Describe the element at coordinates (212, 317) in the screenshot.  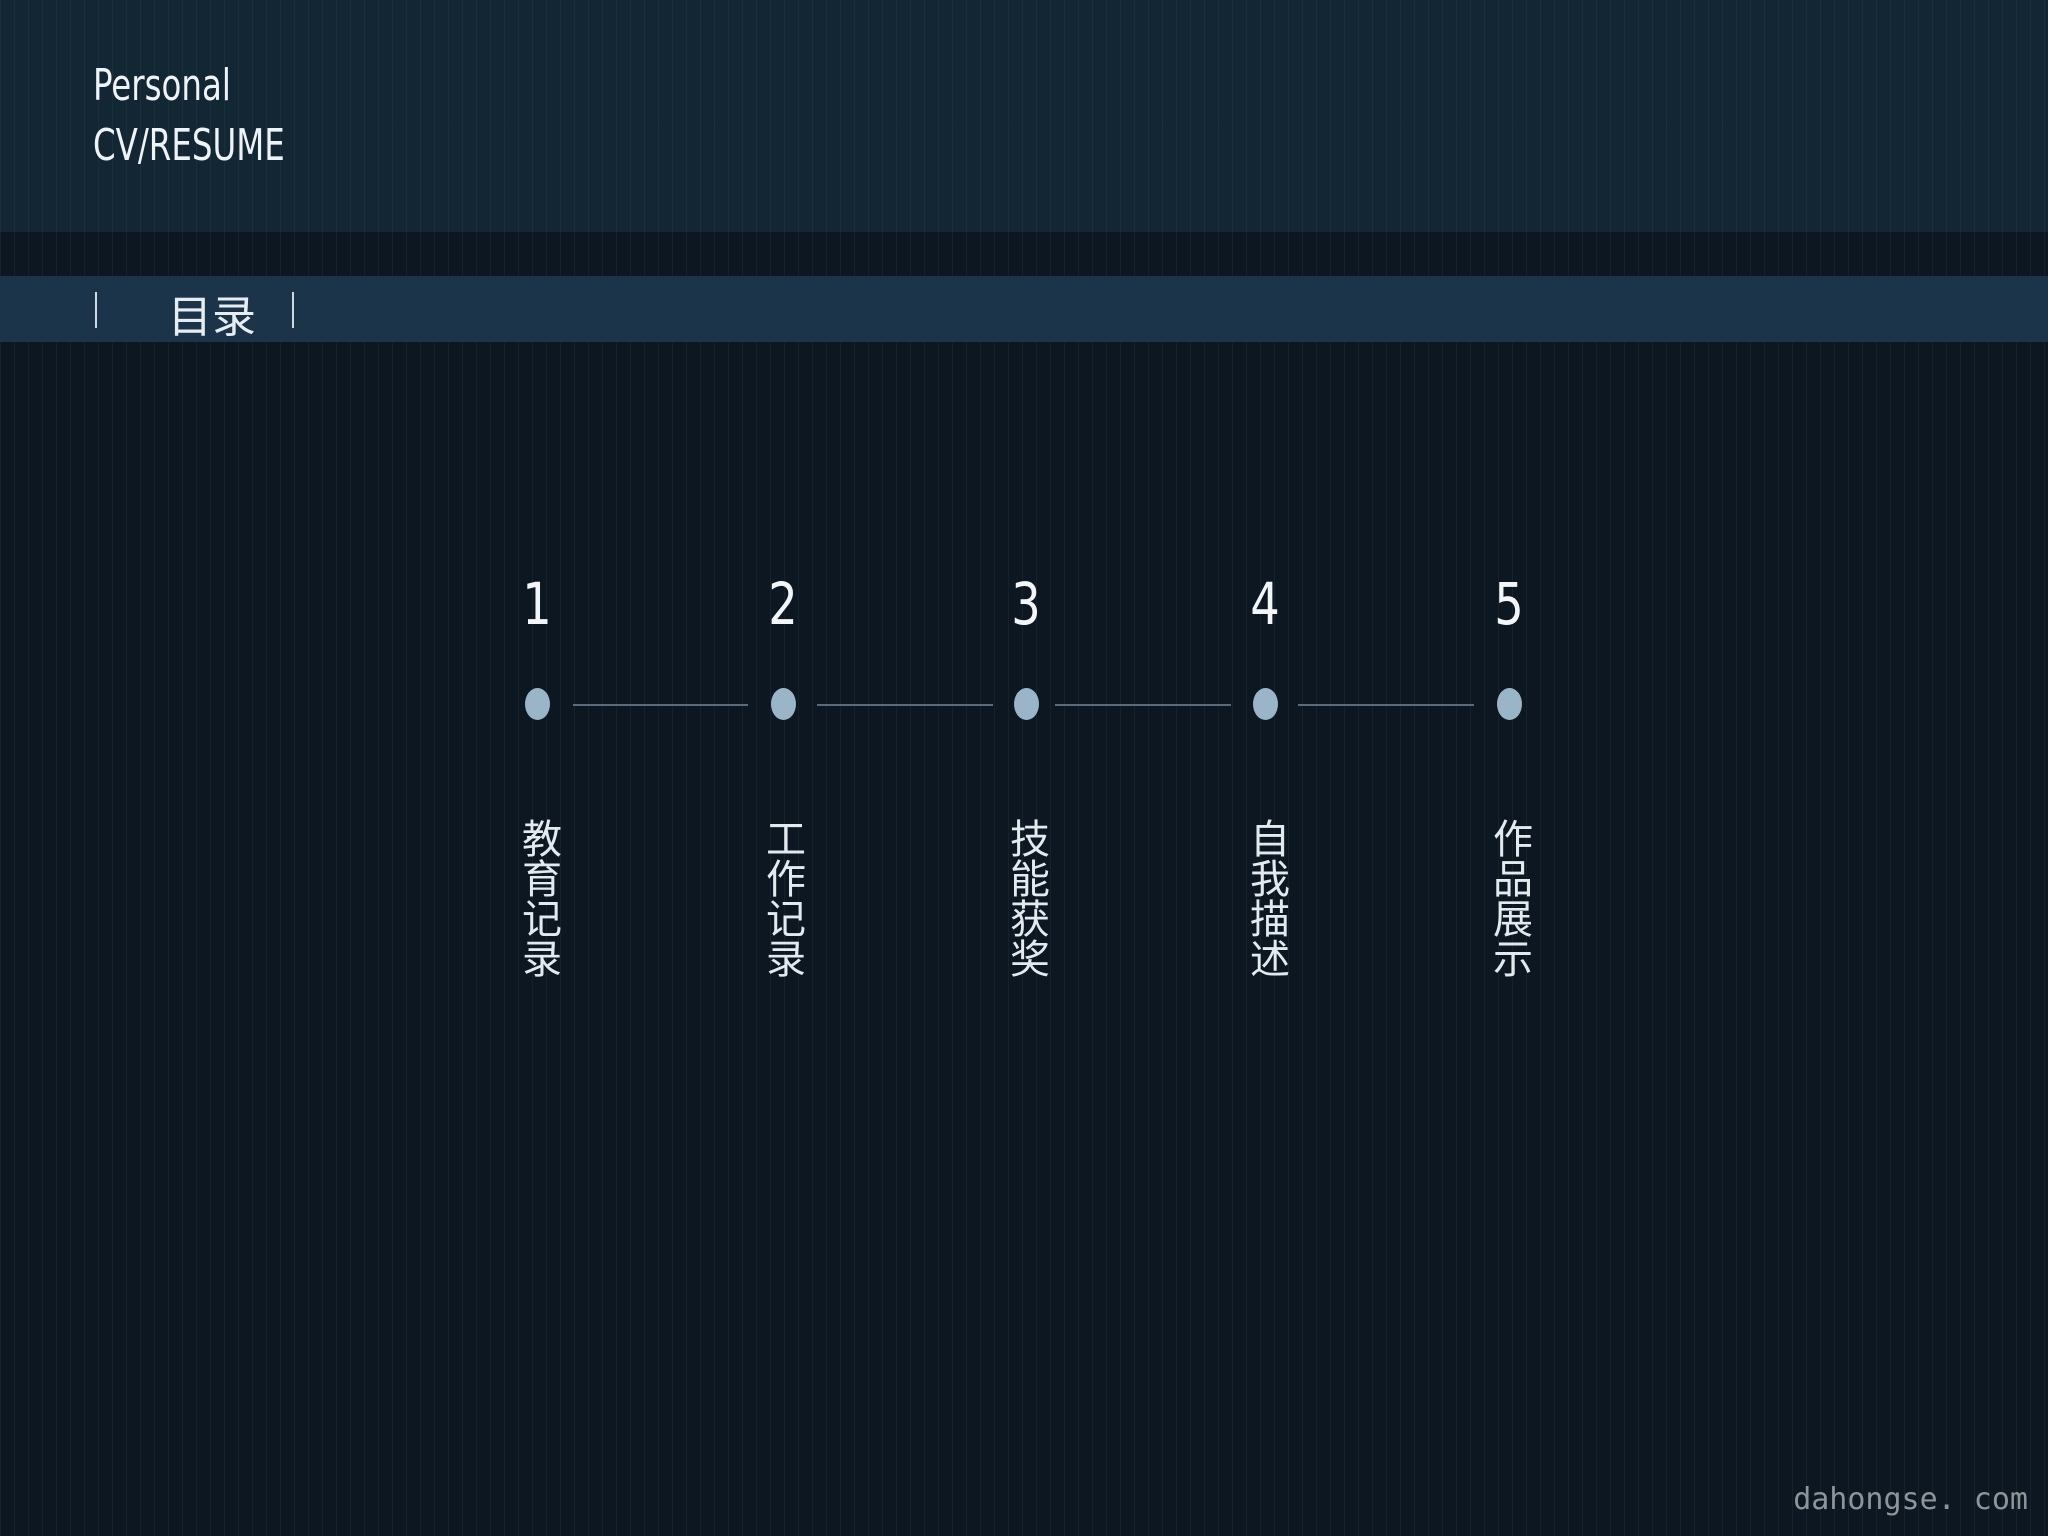
I see `contents-heading: 目录` at that location.